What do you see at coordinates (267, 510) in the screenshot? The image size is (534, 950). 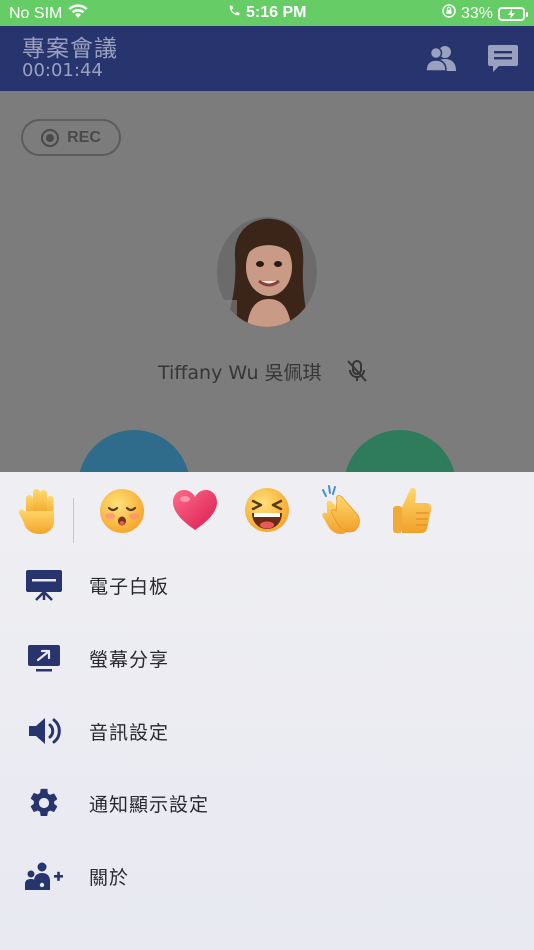 I see `laughing-face-icon` at bounding box center [267, 510].